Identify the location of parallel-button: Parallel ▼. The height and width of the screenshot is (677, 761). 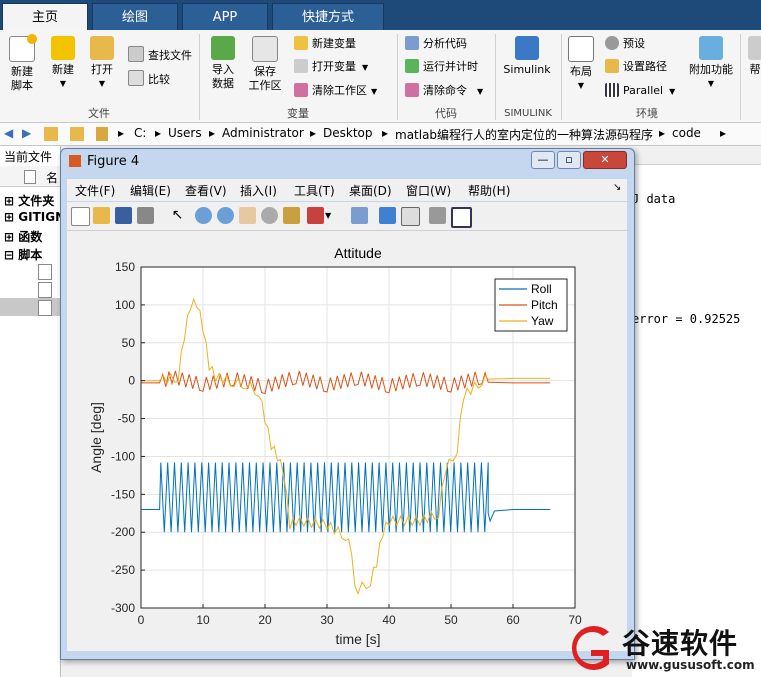
(640, 91).